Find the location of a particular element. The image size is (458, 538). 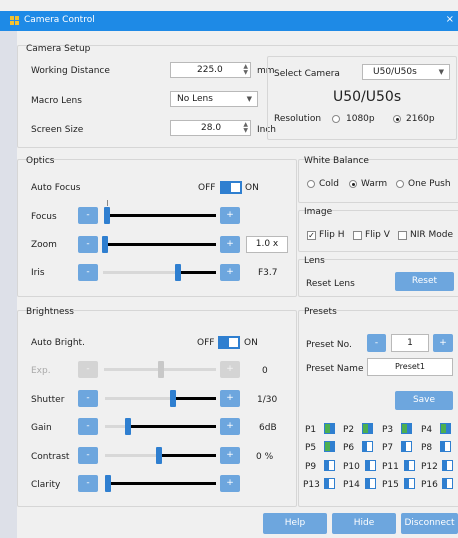

wb-one-push-label: One Push is located at coordinates (429, 184).